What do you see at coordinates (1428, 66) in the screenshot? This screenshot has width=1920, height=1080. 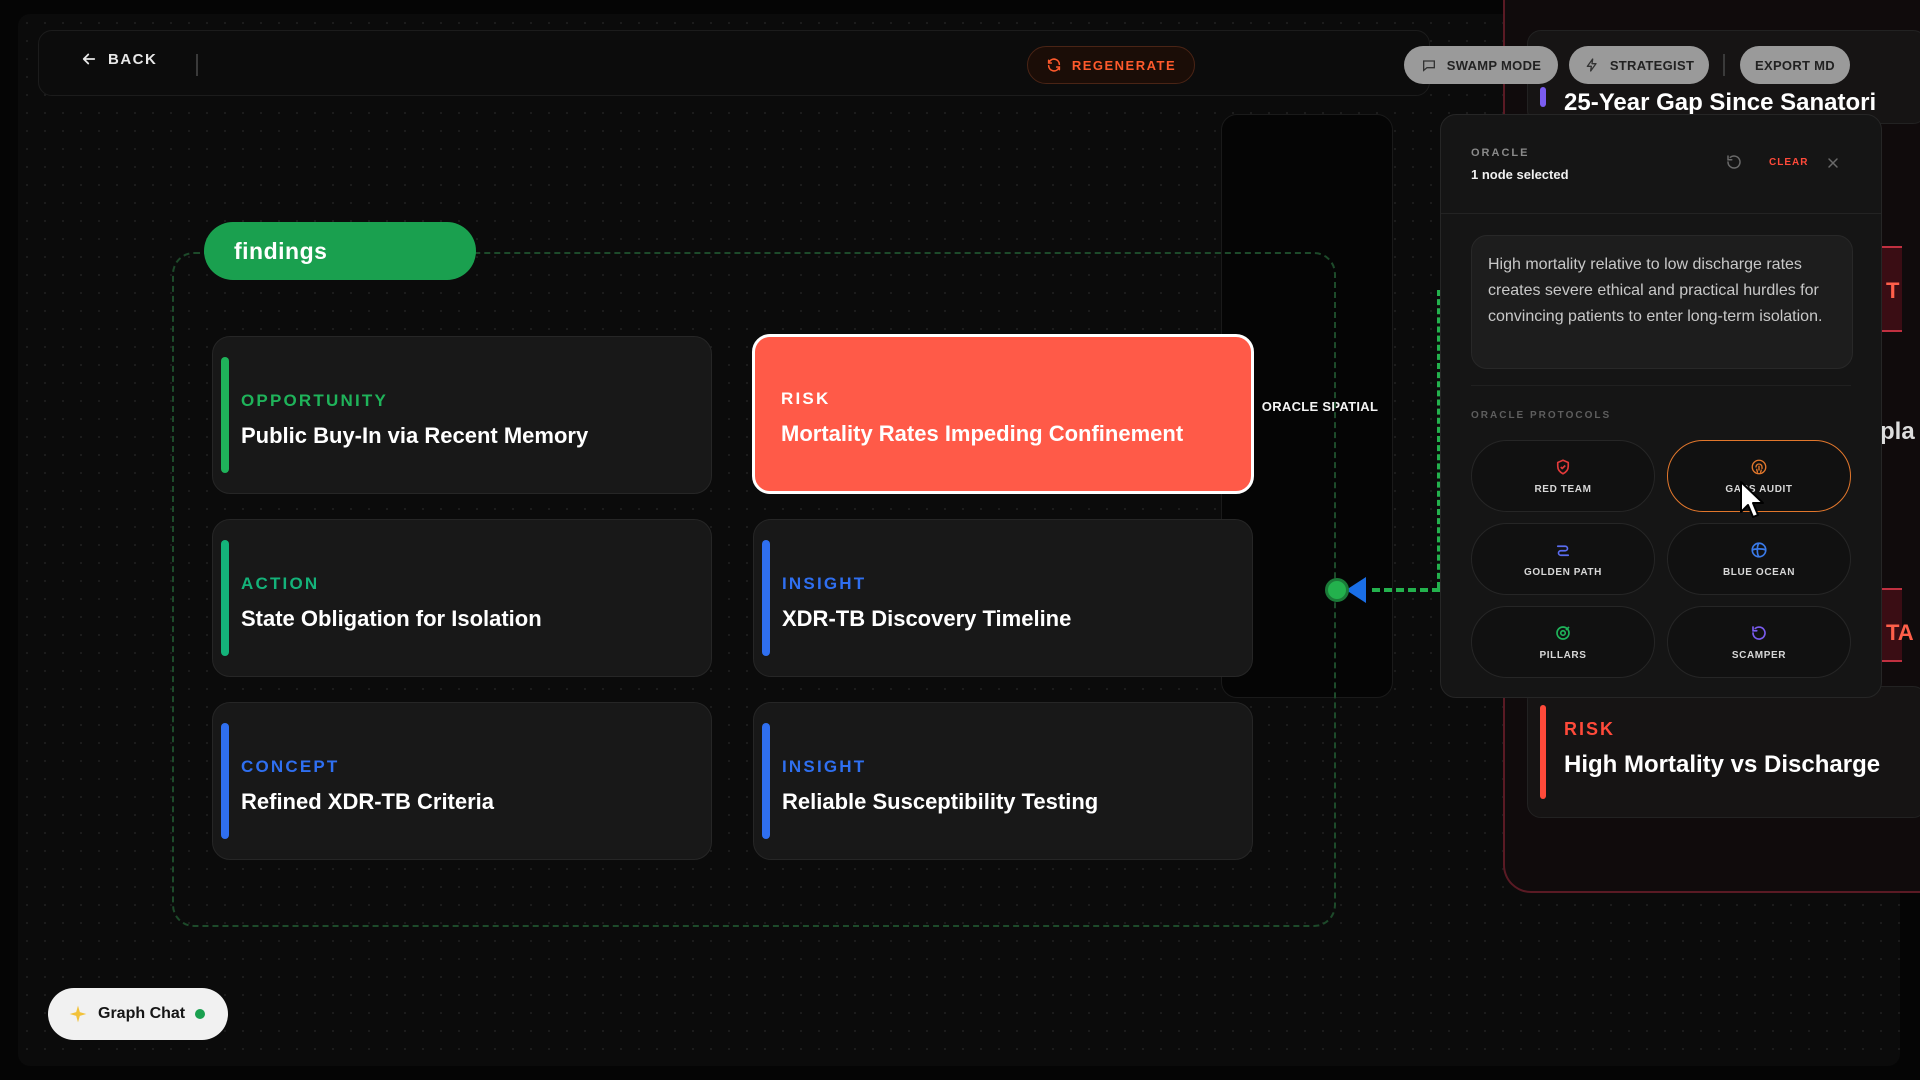 I see `chat-bubble-icon` at bounding box center [1428, 66].